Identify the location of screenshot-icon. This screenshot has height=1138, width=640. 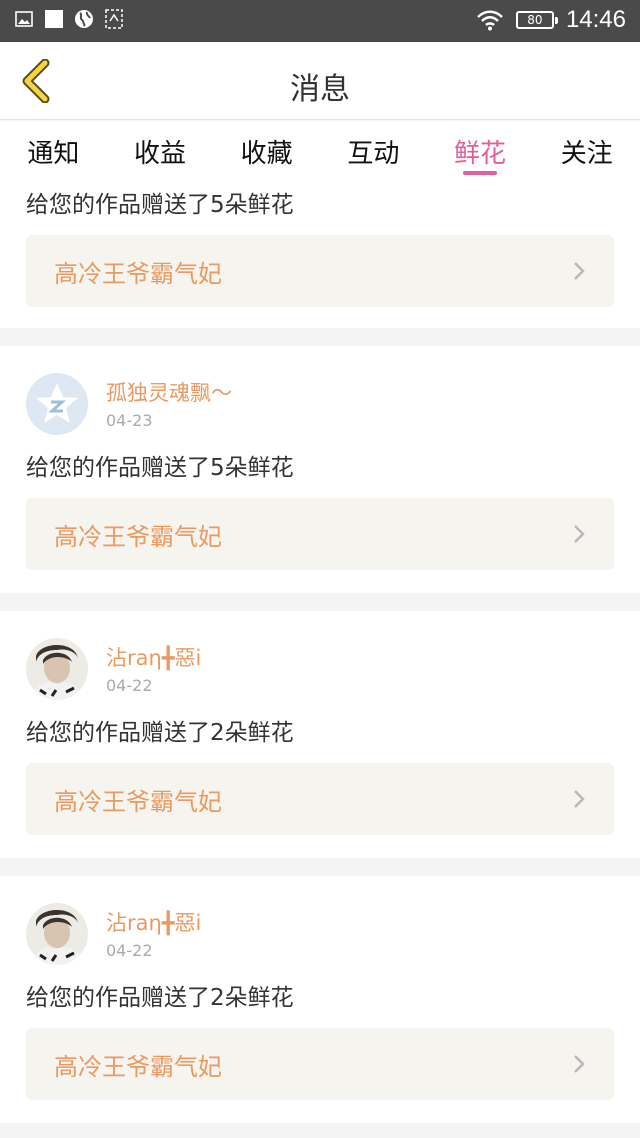
(114, 19).